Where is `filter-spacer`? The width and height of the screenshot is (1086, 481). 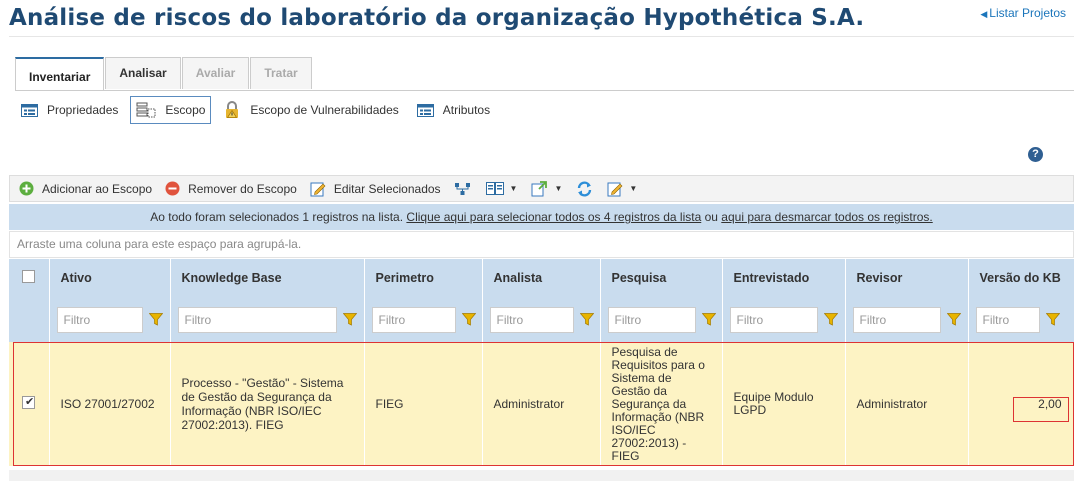 filter-spacer is located at coordinates (29, 319).